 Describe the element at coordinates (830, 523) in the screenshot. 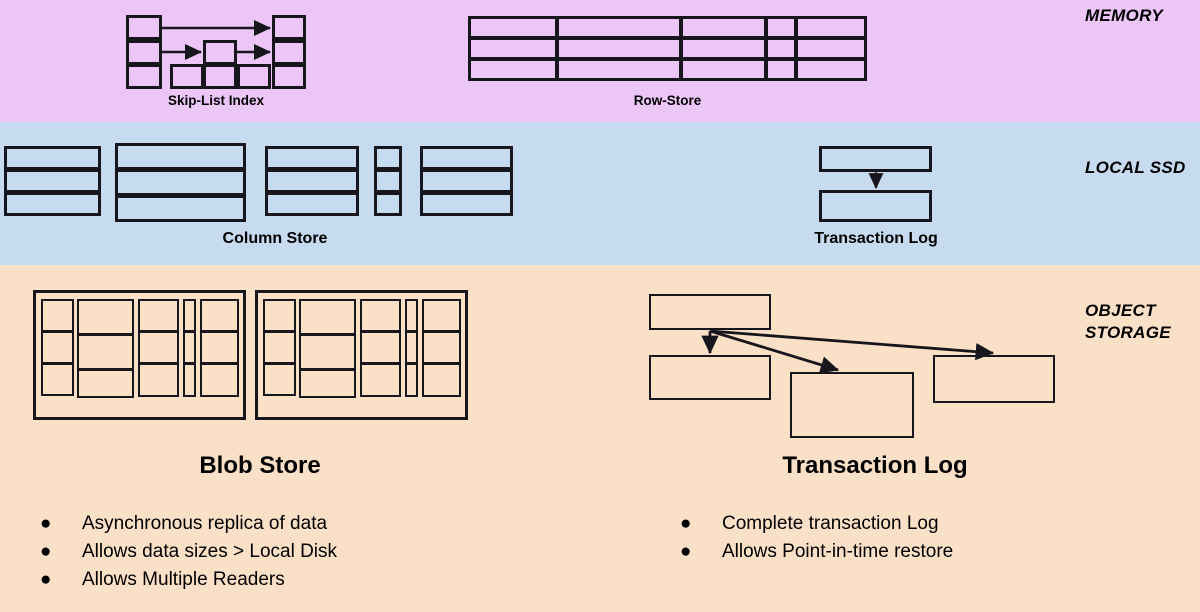

I see `object-translog-bullet-text: Complete transaction Log` at that location.